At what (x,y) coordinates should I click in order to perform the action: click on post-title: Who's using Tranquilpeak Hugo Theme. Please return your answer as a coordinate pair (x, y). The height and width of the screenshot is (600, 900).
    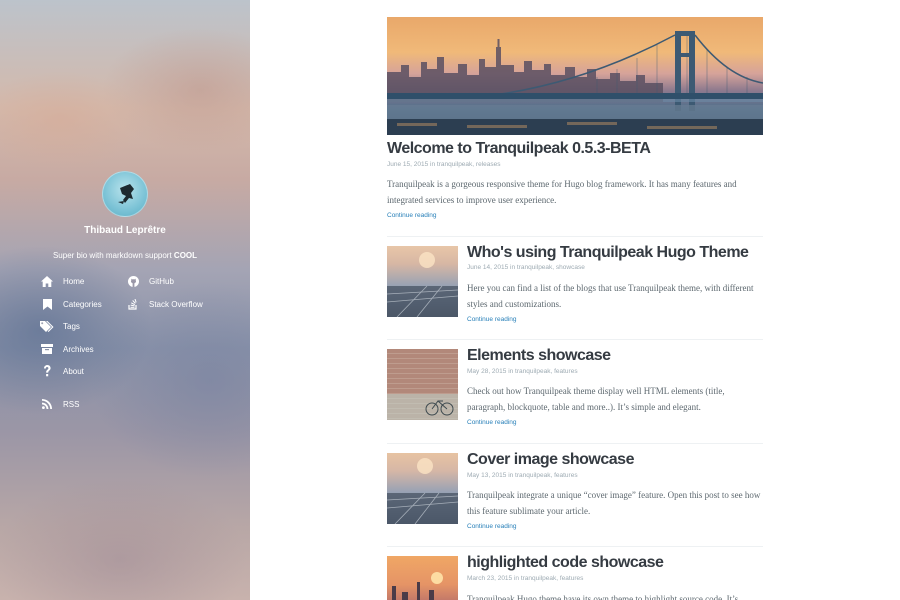
    Looking at the image, I should click on (608, 253).